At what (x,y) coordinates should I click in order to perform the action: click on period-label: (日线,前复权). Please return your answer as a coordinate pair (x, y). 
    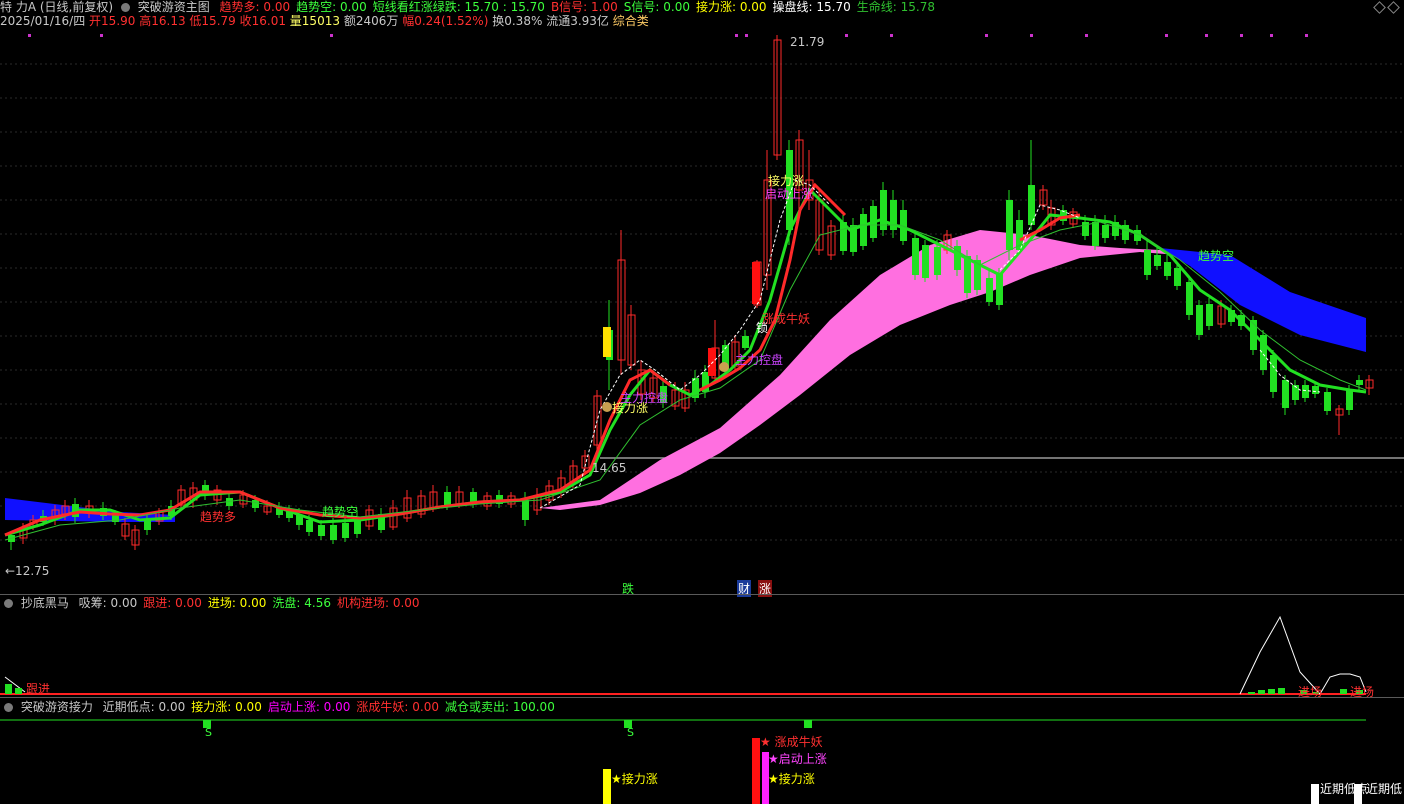
    Looking at the image, I should click on (76, 7).